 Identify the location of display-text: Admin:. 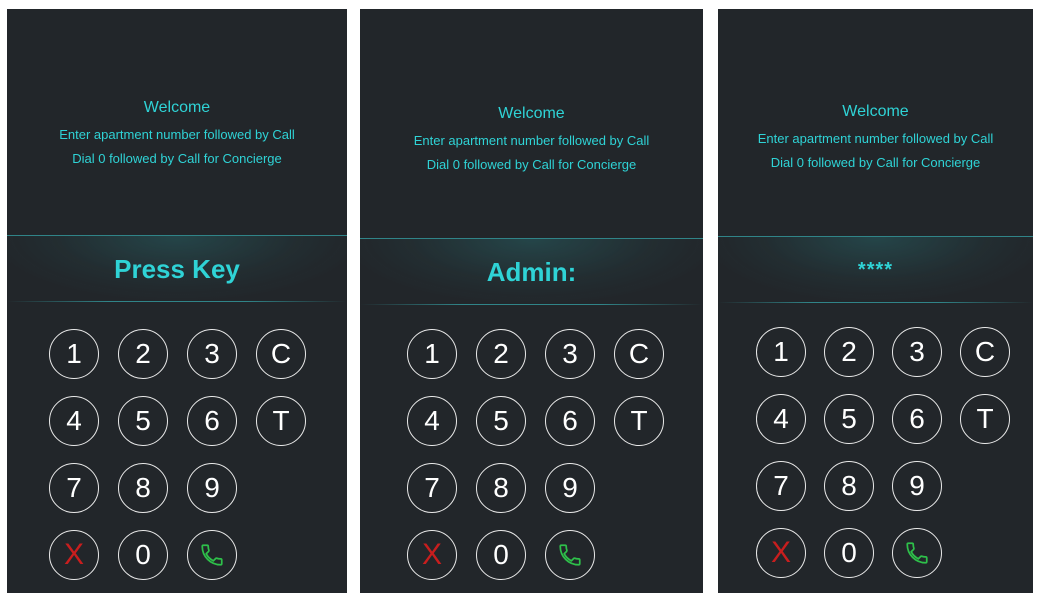
(531, 272).